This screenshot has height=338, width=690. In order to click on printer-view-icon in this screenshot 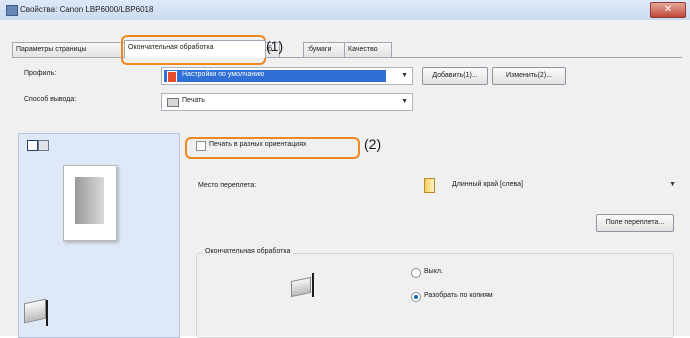, I will do `click(43, 145)`.